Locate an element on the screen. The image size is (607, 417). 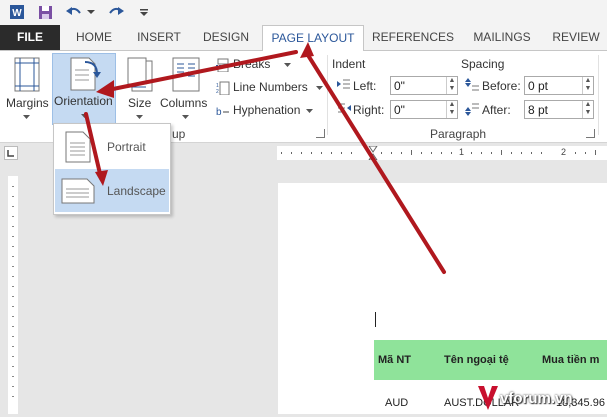
size-icon is located at coordinates (140, 74).